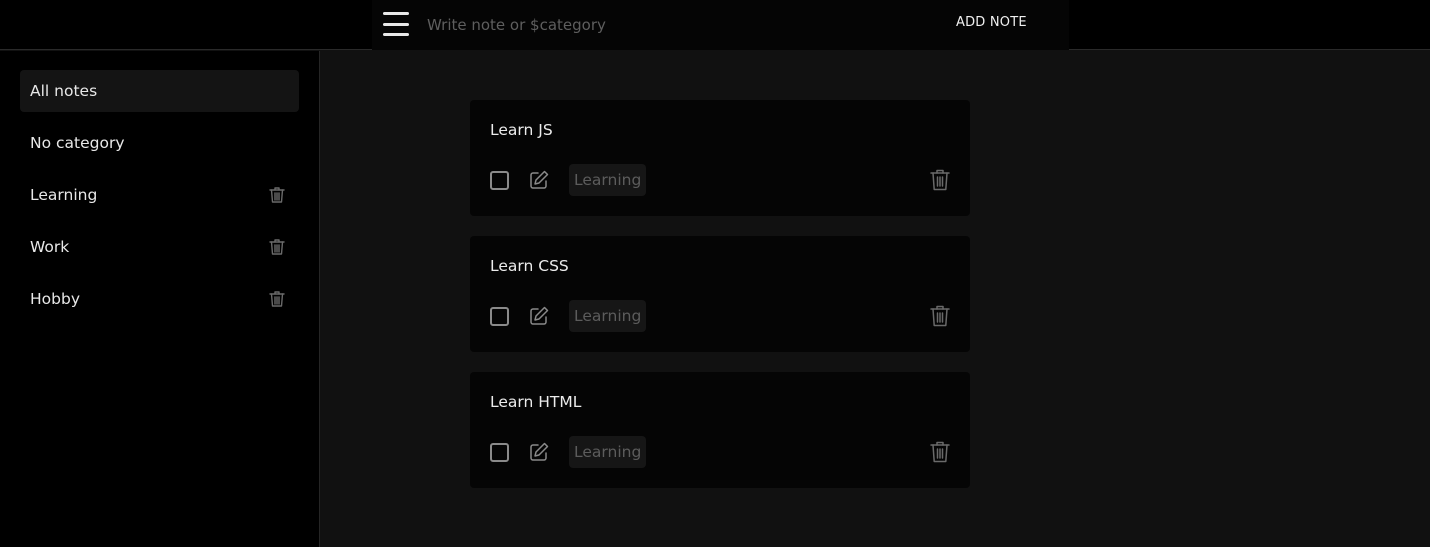 This screenshot has height=547, width=1430. I want to click on note-card: Learn HTML Learning, so click(720, 430).